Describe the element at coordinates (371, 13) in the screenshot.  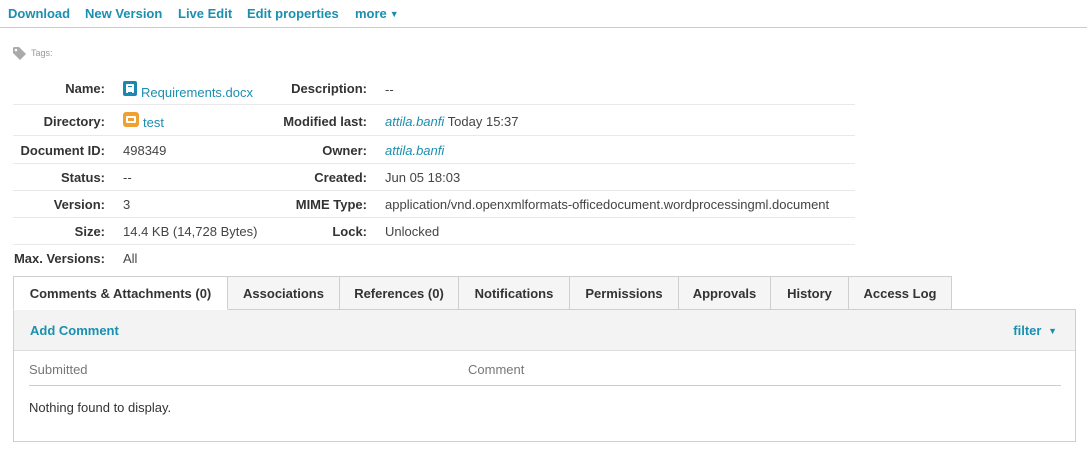
I see `more-label: more` at that location.